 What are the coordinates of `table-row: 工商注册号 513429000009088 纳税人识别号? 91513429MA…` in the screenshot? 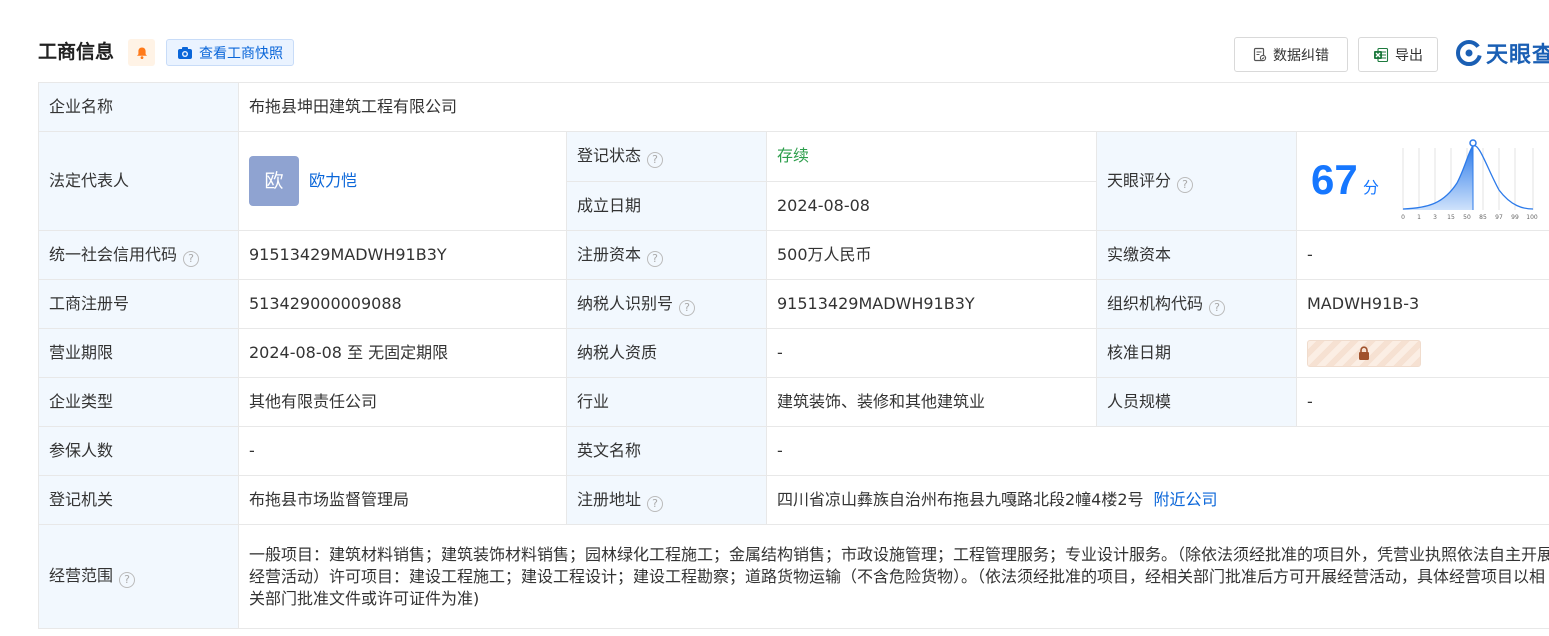 It's located at (793, 304).